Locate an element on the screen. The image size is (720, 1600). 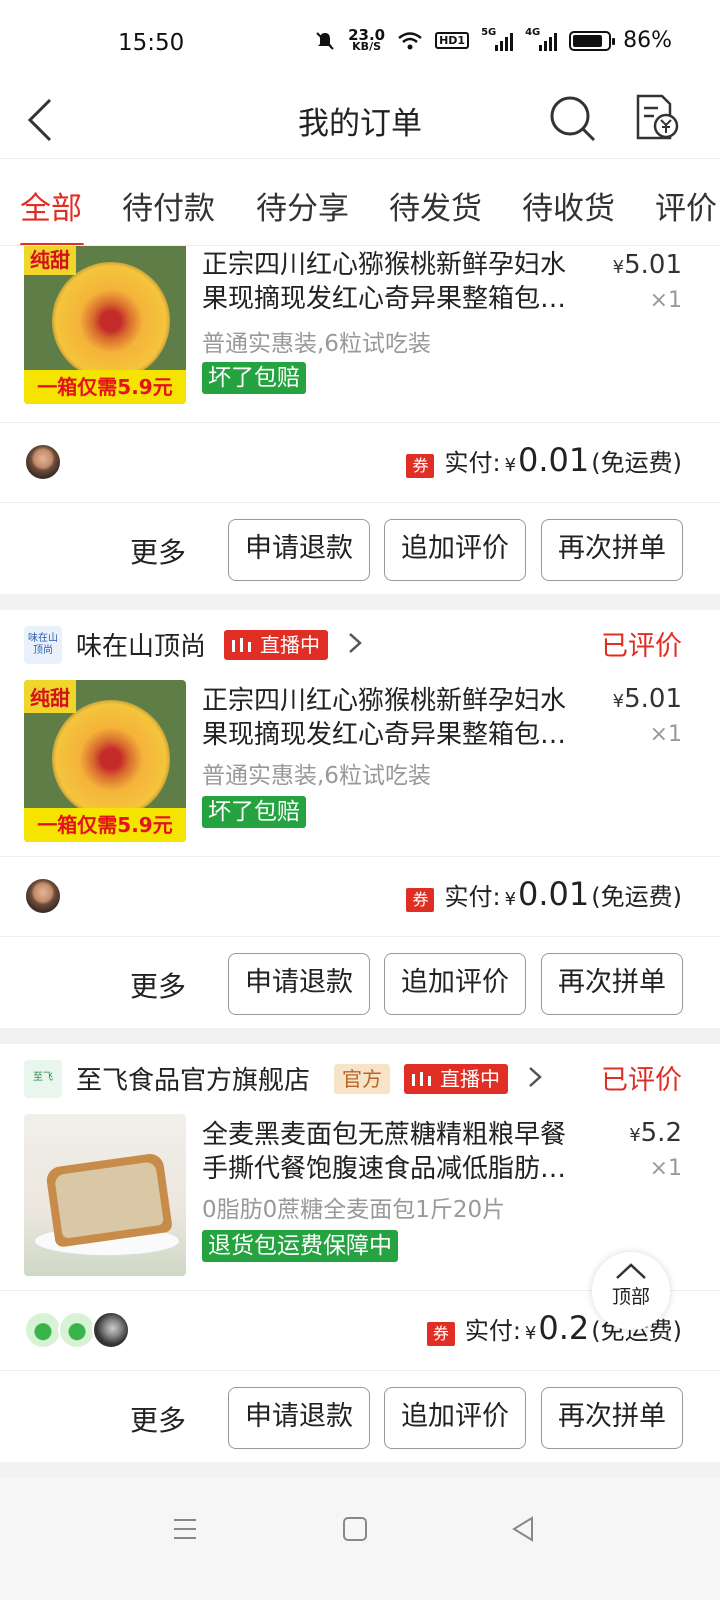
wifi-icon is located at coordinates (410, 40).